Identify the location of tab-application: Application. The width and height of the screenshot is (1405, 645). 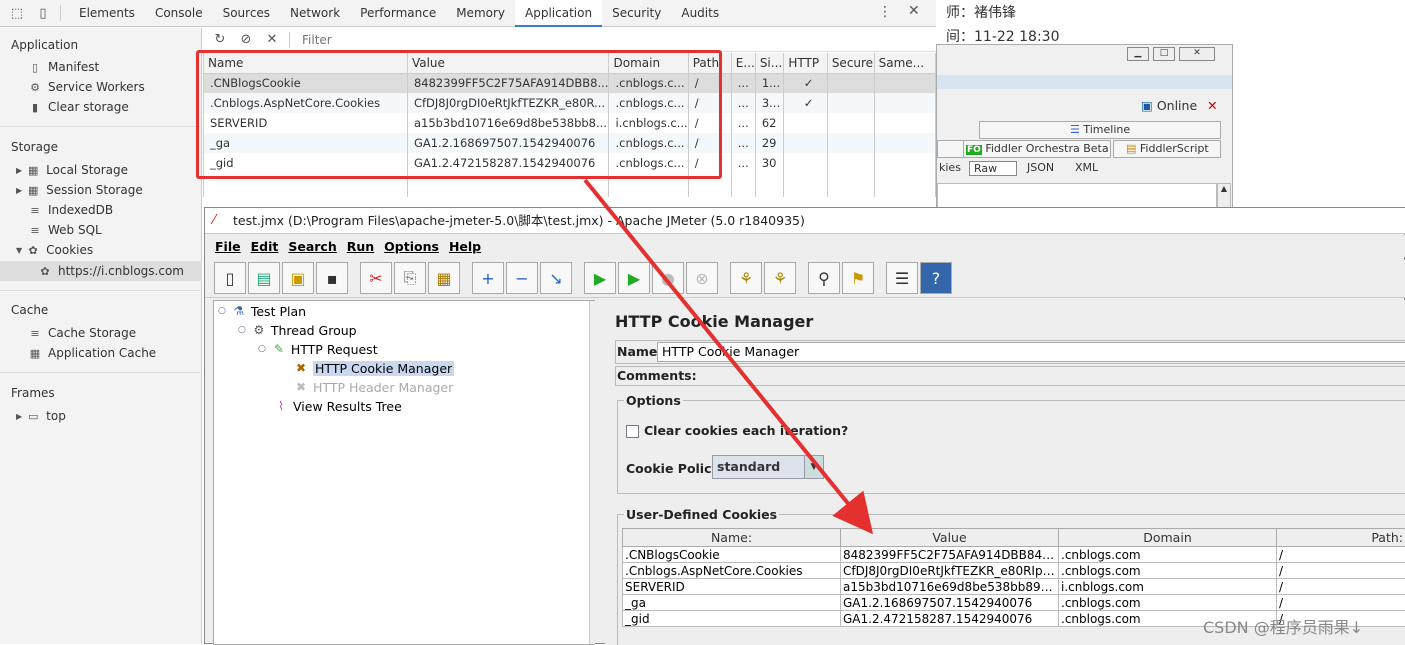
(558, 13).